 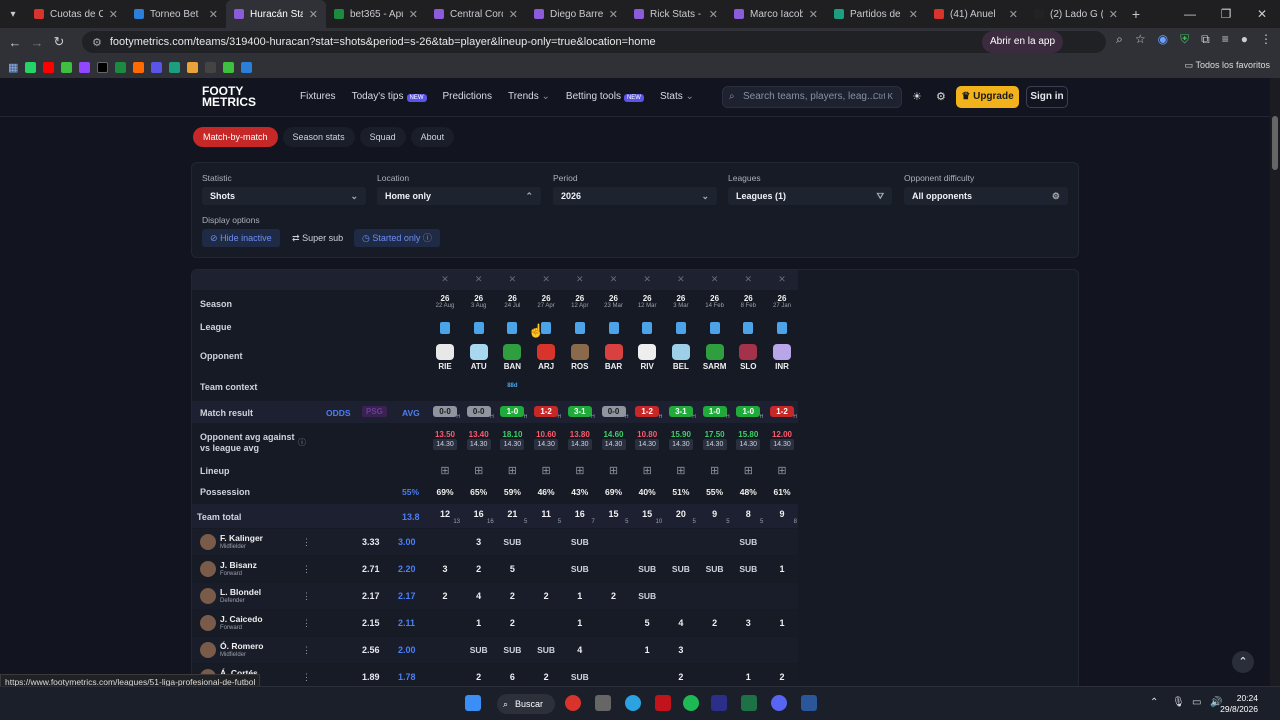 What do you see at coordinates (917, 96) in the screenshot?
I see `theme-toggle-icon: ☀` at bounding box center [917, 96].